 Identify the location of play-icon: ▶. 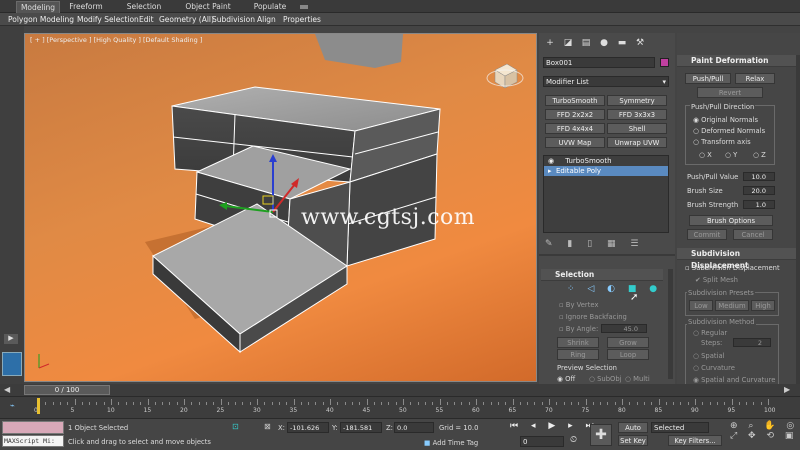
(11, 339).